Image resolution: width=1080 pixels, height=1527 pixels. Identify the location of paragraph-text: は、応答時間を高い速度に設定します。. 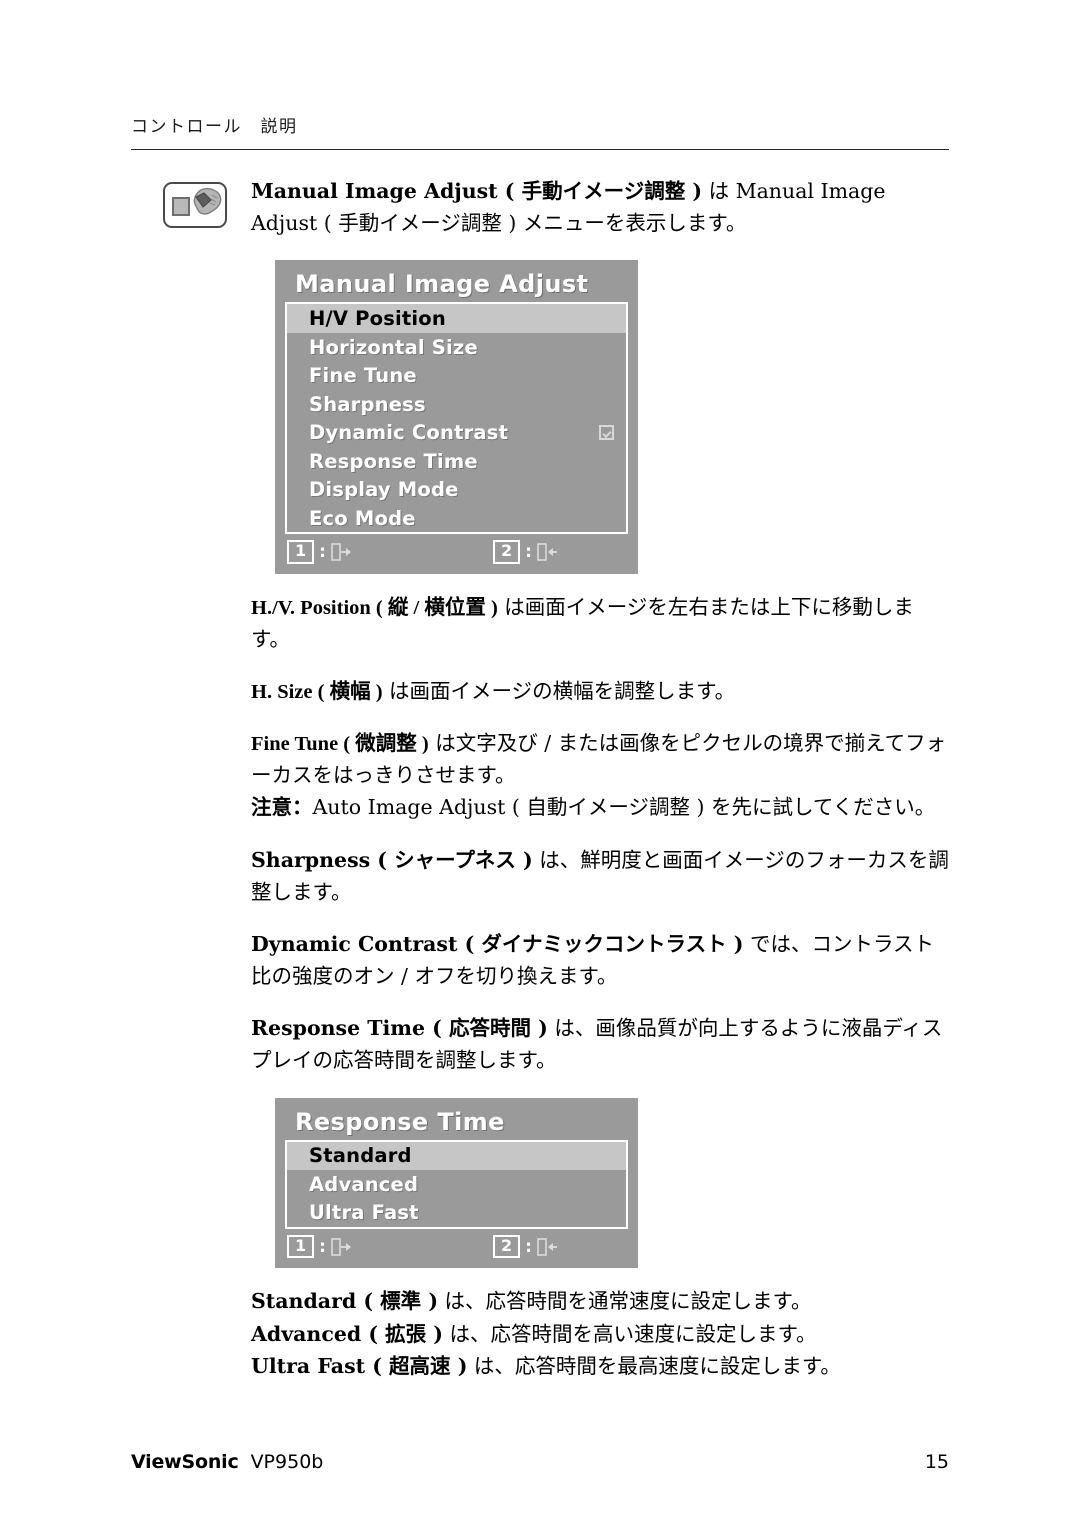
(630, 1333).